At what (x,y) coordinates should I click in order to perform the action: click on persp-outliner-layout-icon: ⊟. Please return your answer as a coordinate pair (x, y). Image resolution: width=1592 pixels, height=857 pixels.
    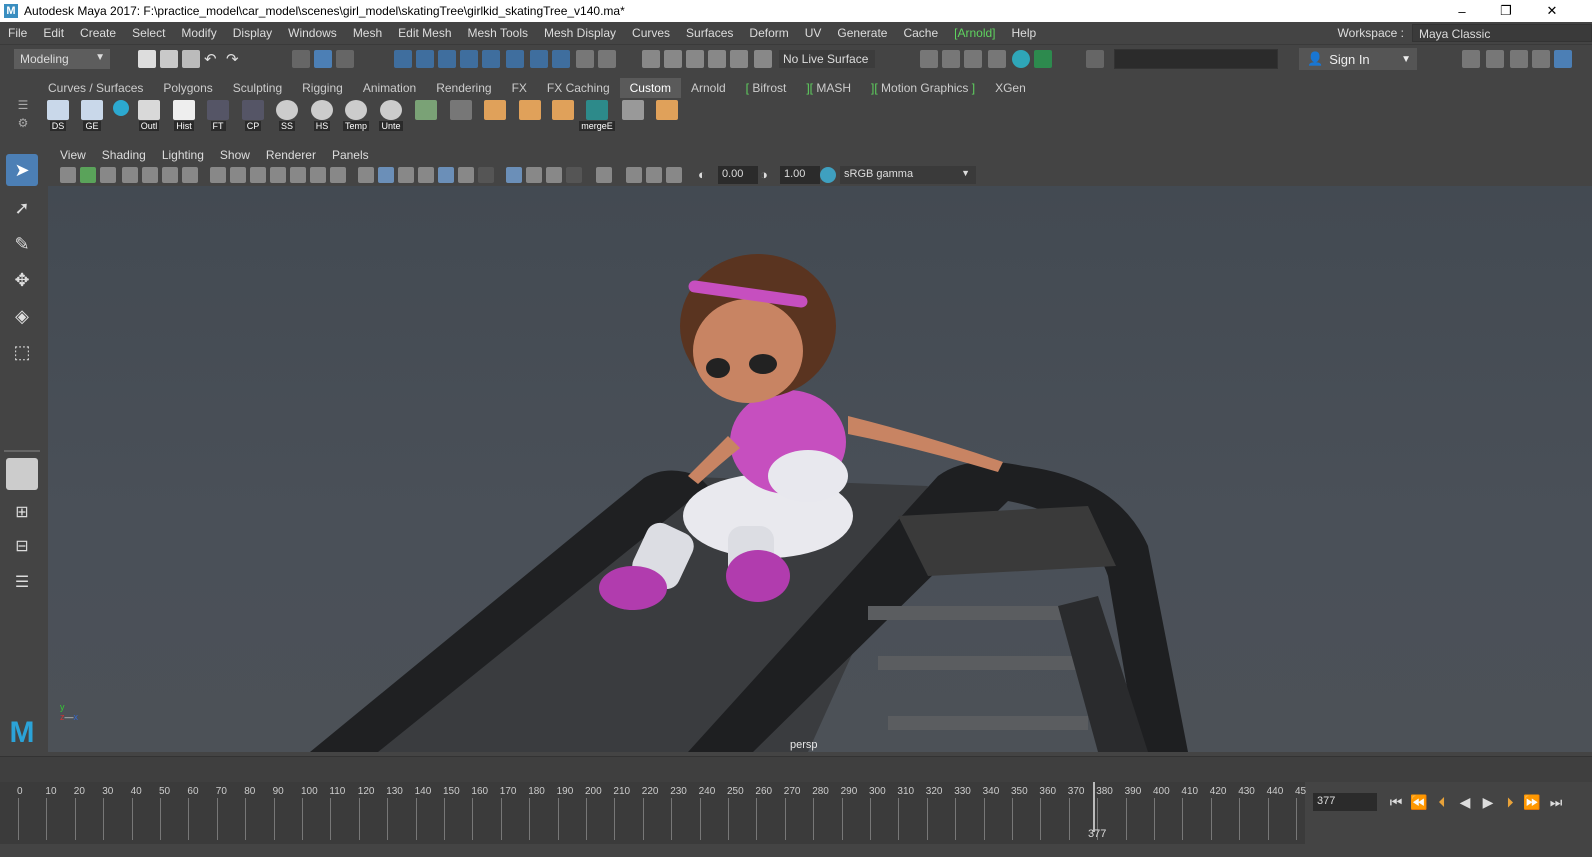
    Looking at the image, I should click on (22, 546).